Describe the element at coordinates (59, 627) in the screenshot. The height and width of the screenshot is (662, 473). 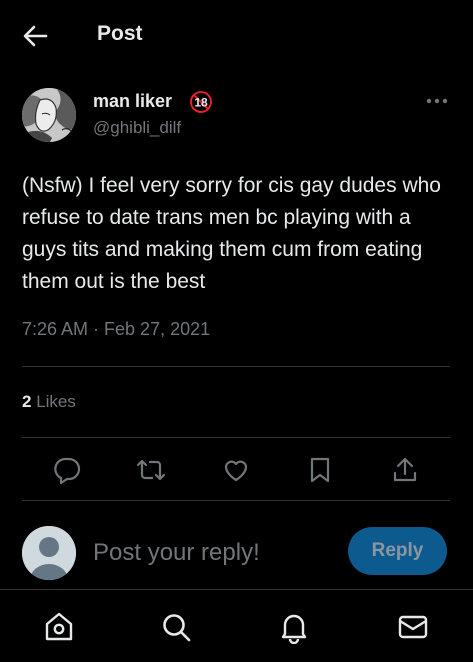
I see `home-icon` at that location.